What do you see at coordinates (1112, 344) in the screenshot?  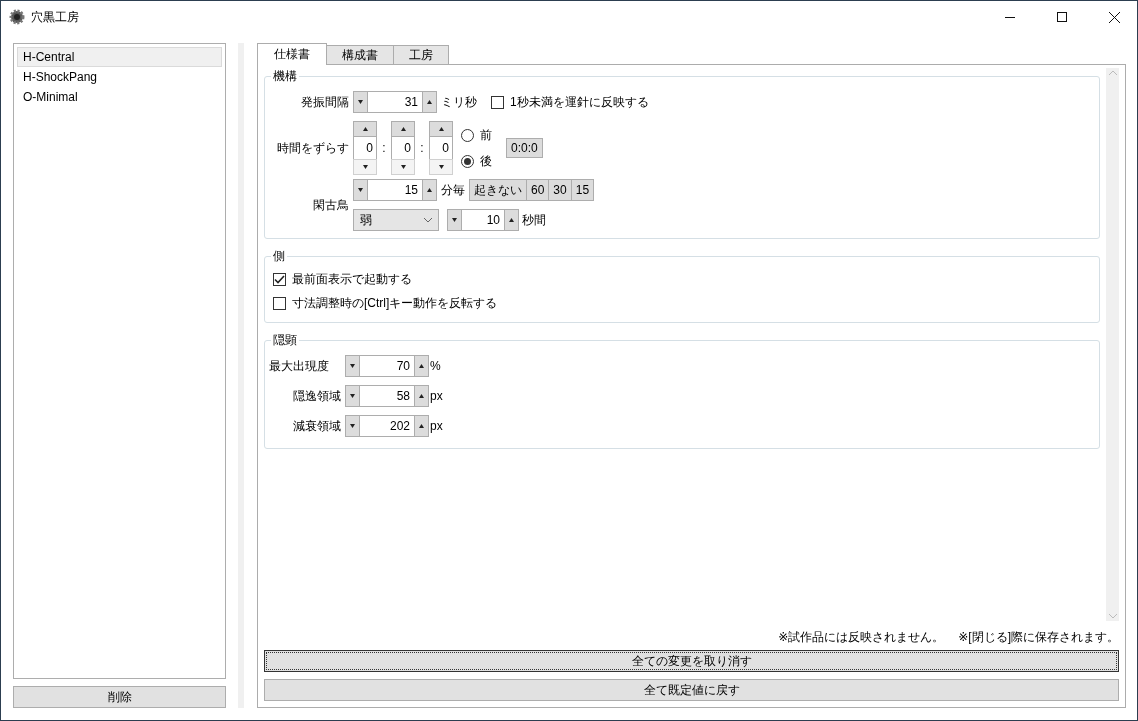 I see `scrollbar` at bounding box center [1112, 344].